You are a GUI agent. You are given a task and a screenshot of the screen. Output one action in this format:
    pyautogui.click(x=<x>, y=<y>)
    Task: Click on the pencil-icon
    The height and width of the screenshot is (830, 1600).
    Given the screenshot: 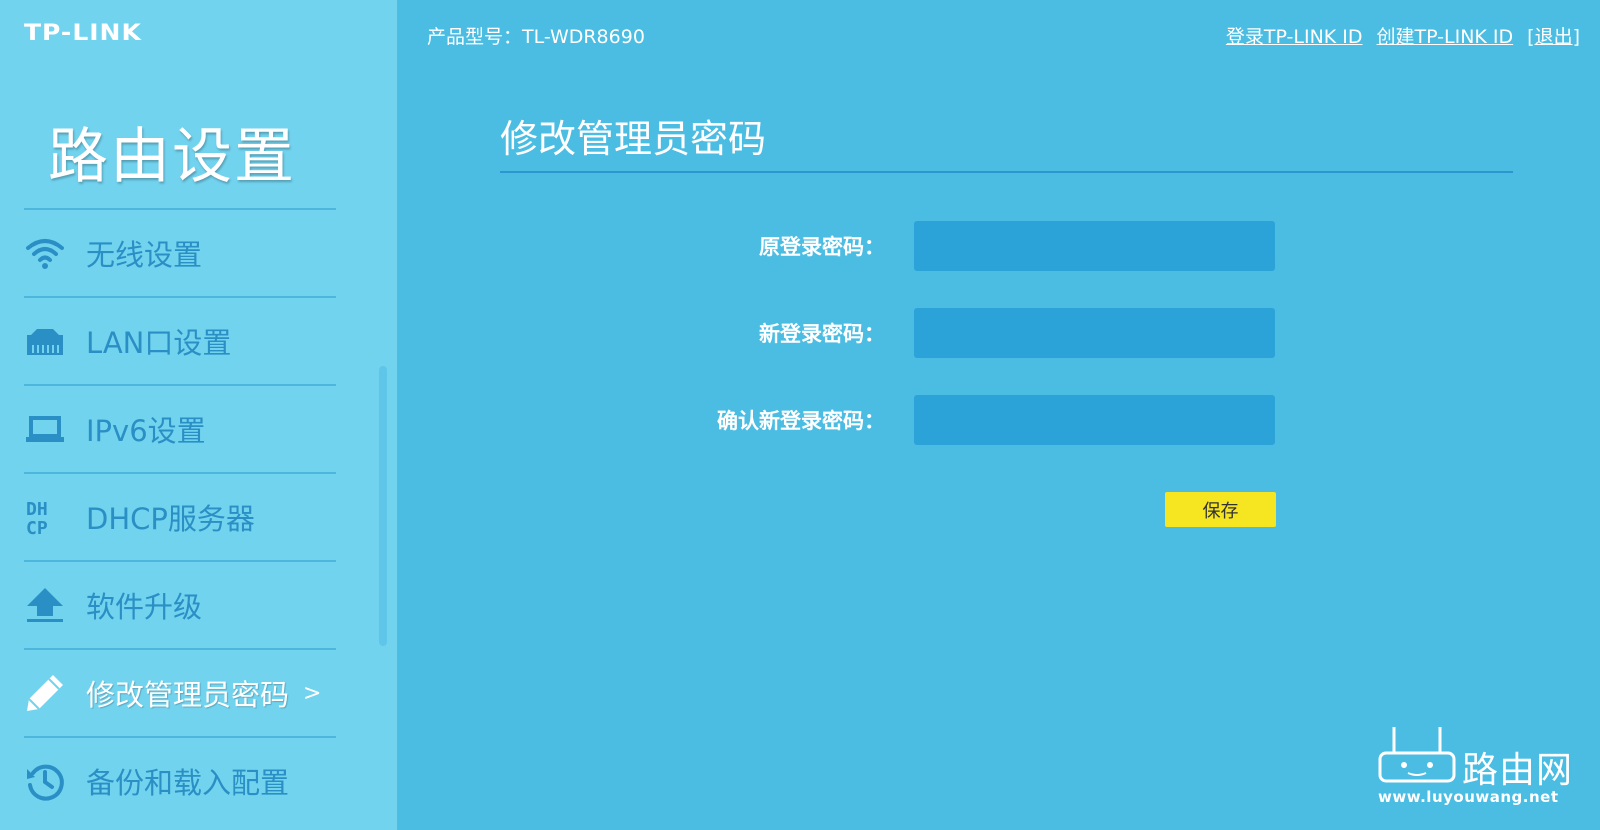 What is the action you would take?
    pyautogui.click(x=45, y=693)
    